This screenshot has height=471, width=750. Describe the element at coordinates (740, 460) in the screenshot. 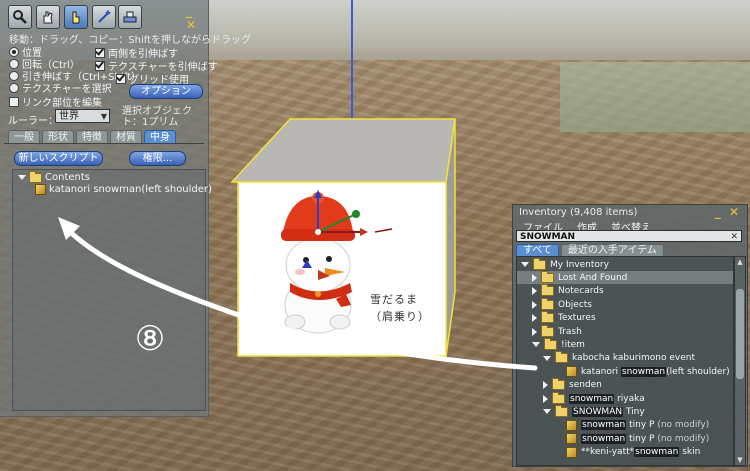

I see `scroll-down-icon: ▼` at that location.